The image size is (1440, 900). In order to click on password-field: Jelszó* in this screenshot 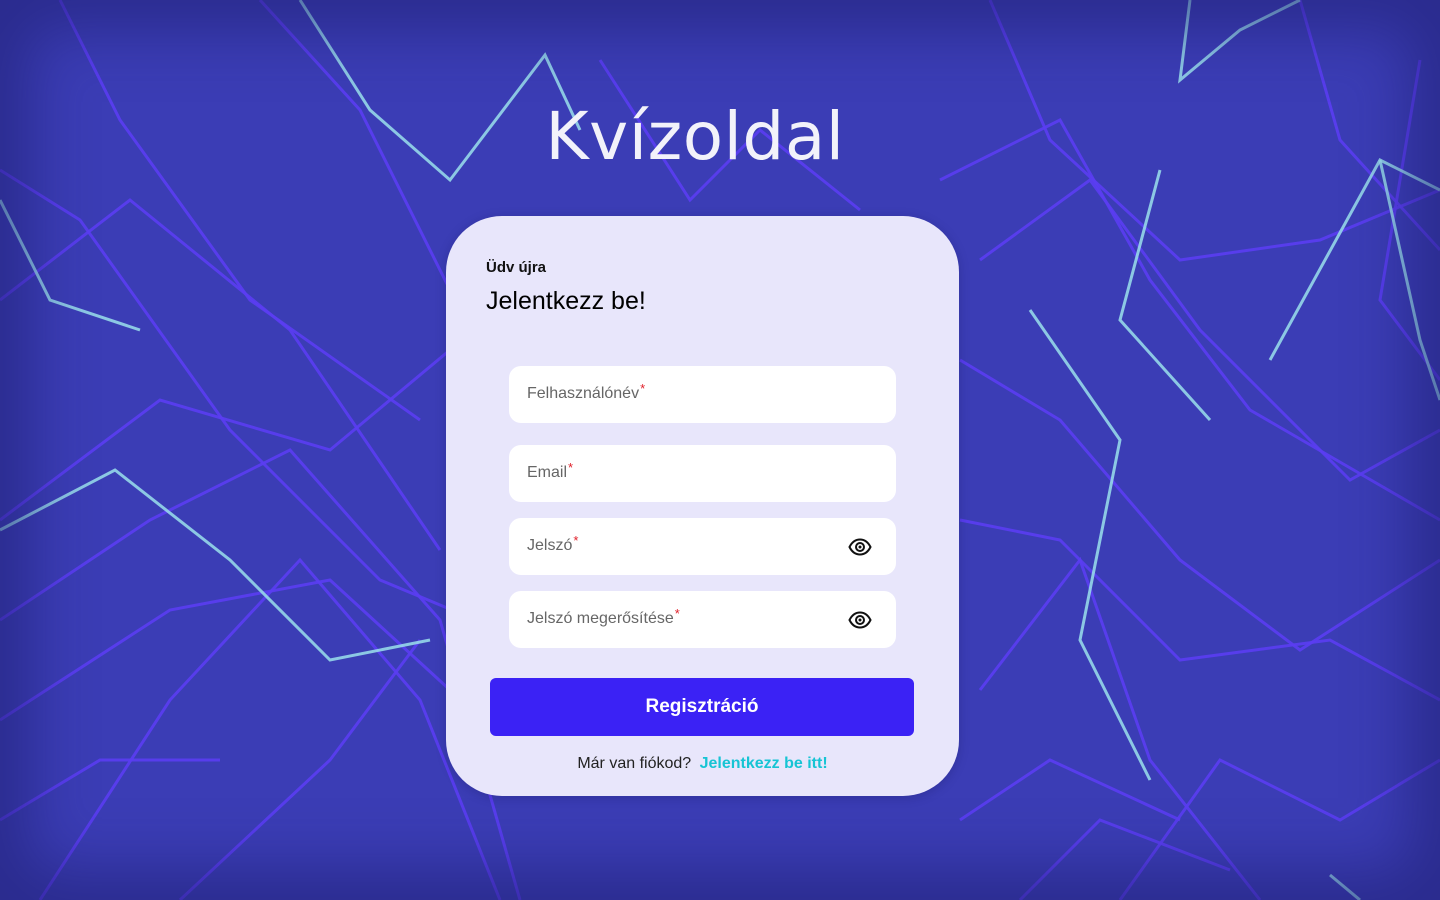, I will do `click(702, 546)`.